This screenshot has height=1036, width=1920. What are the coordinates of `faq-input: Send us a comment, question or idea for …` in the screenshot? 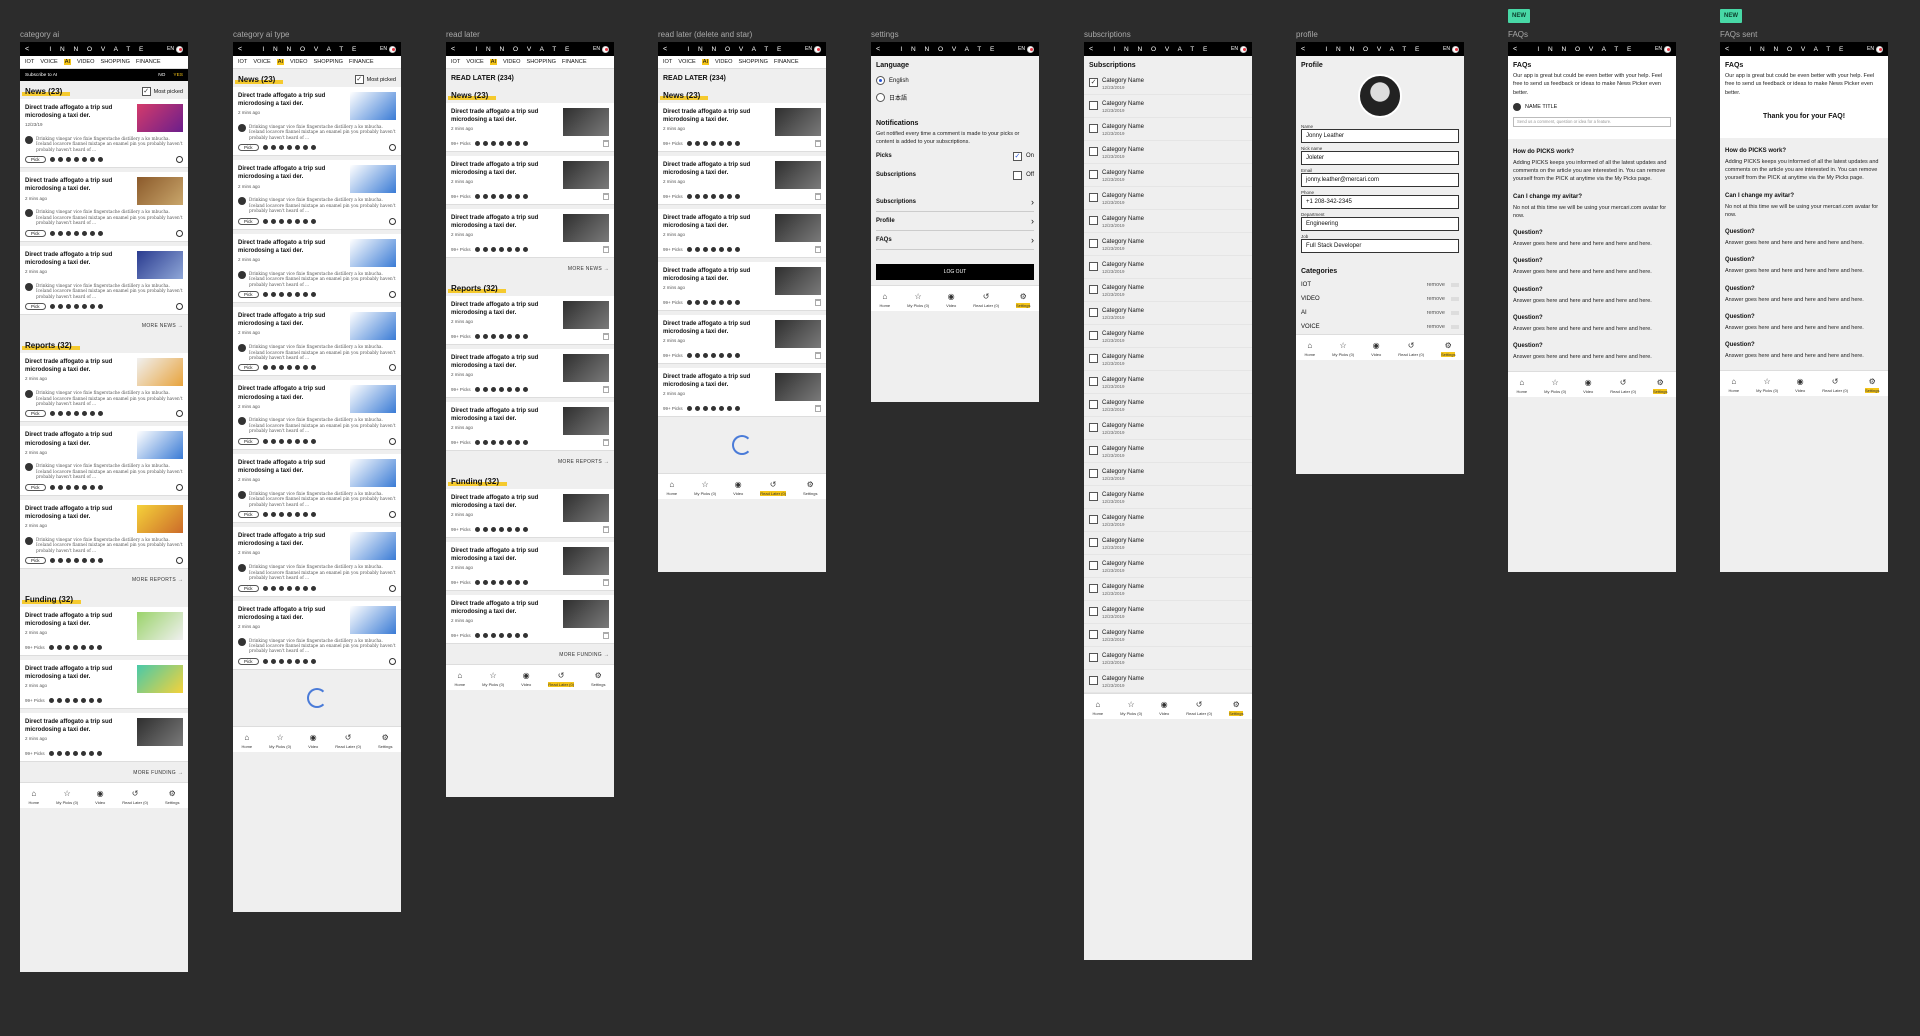 It's located at (1592, 121).